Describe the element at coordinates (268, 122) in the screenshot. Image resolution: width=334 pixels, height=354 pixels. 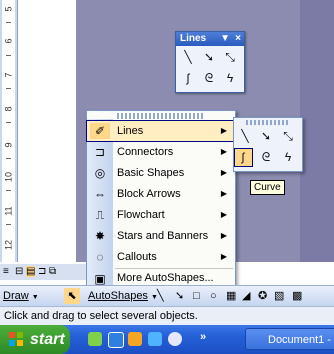
I see `submenu-drag-handle` at that location.